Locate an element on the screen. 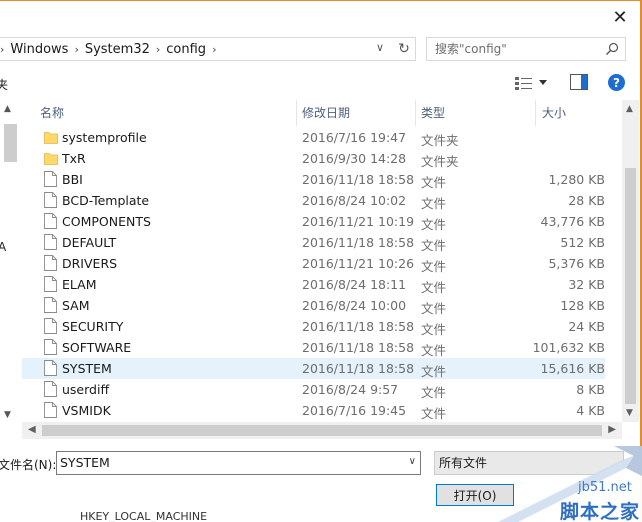  horizontal-scrollbar: ◀ ▶ is located at coordinates (322, 430).